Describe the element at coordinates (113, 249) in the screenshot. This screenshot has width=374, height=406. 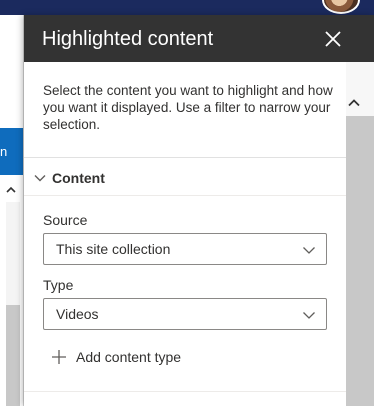
I see `source-value: This site collection` at that location.